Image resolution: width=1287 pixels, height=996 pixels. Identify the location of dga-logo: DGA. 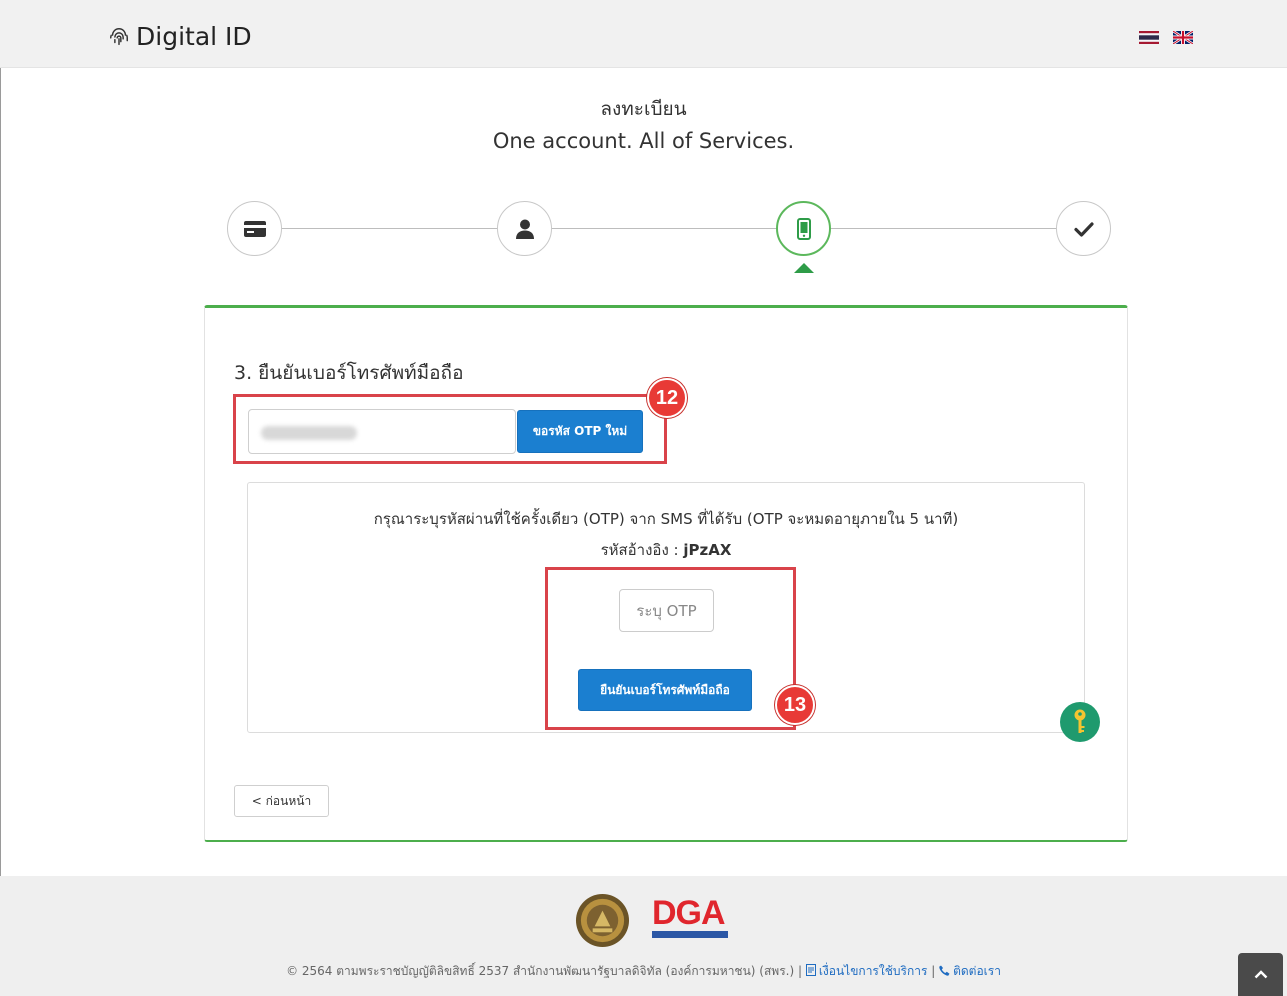
(690, 917).